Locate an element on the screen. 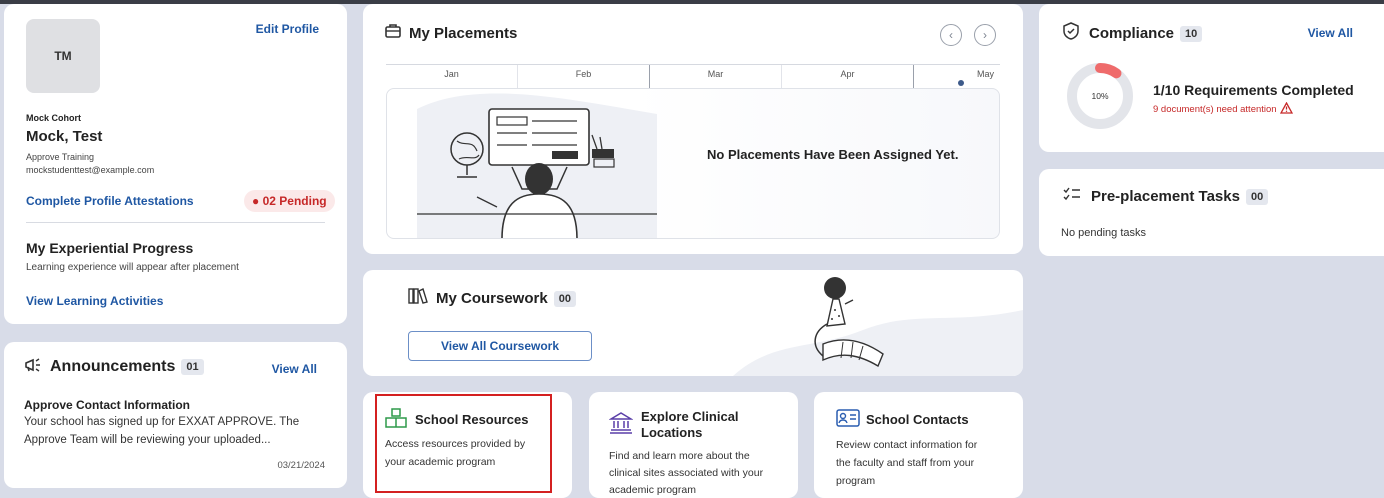 The width and height of the screenshot is (1384, 498). compliance-title: Compliance is located at coordinates (1132, 33).